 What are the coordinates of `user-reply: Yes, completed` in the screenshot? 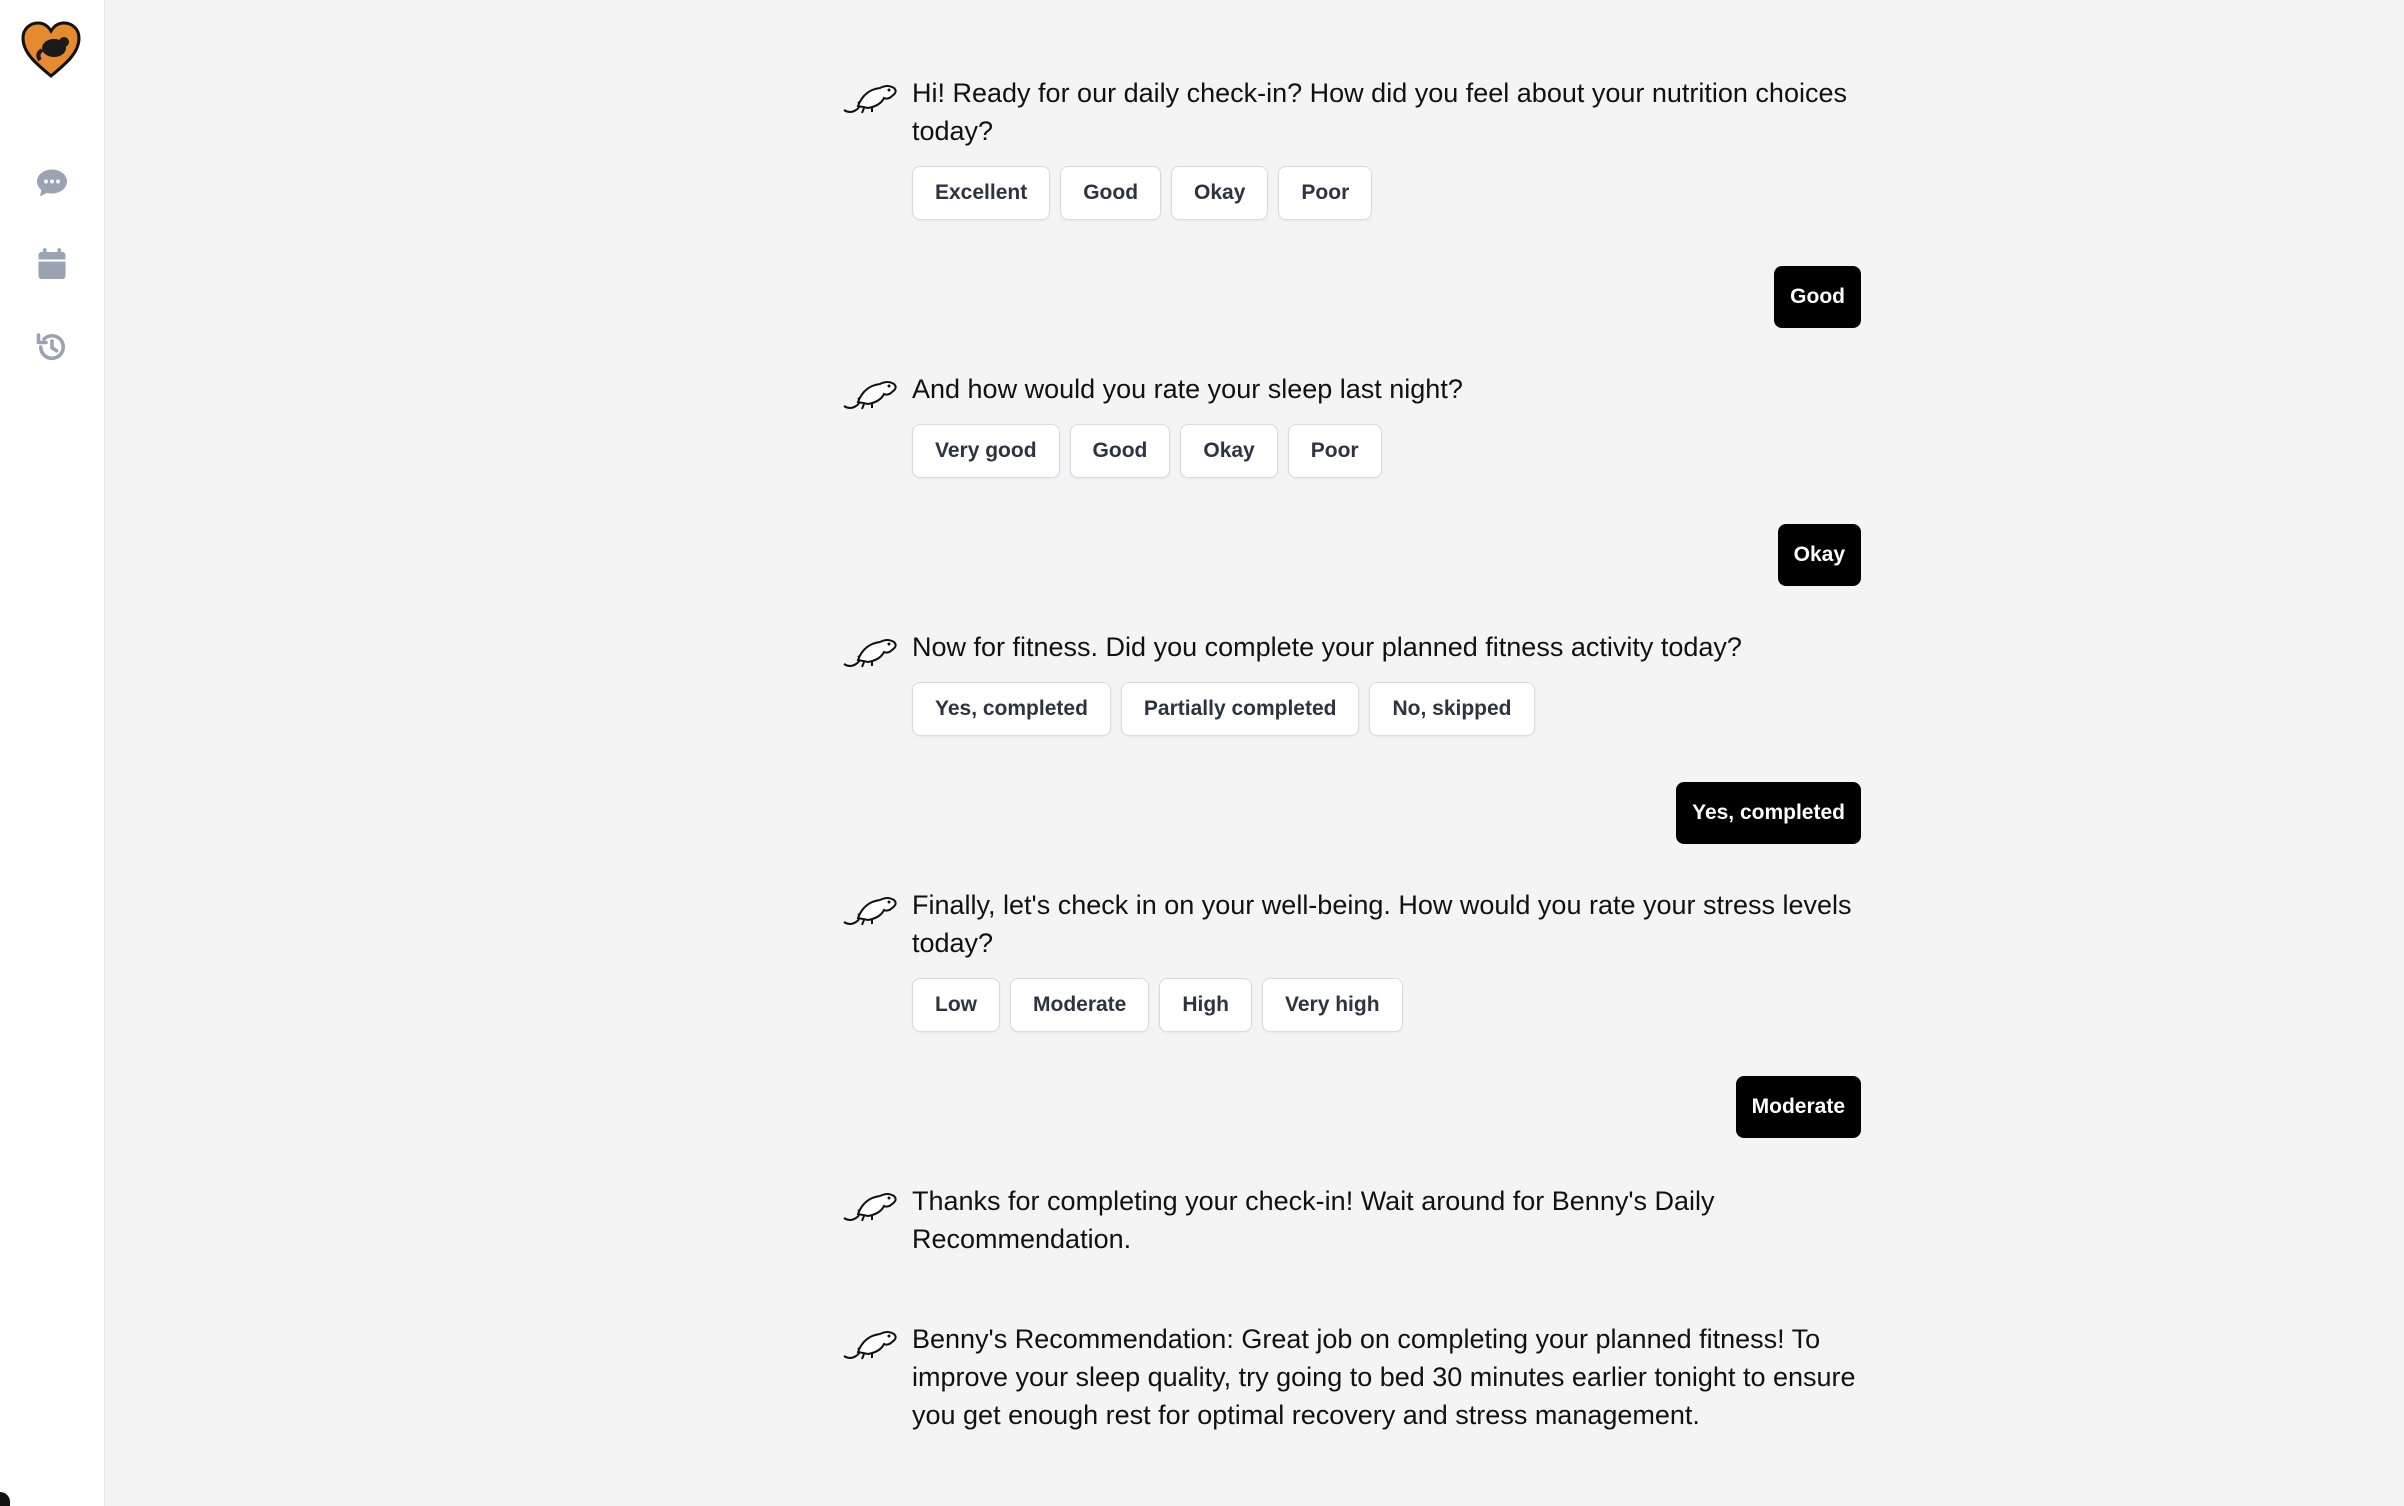 It's located at (1768, 813).